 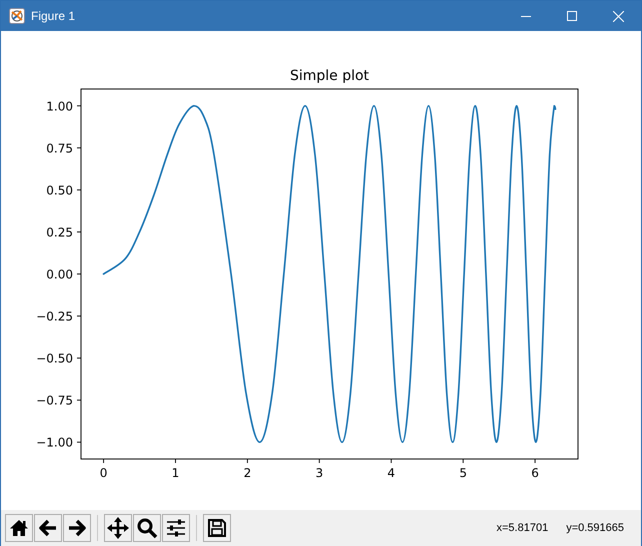 What do you see at coordinates (535, 473) in the screenshot?
I see `tick-label: 6` at bounding box center [535, 473].